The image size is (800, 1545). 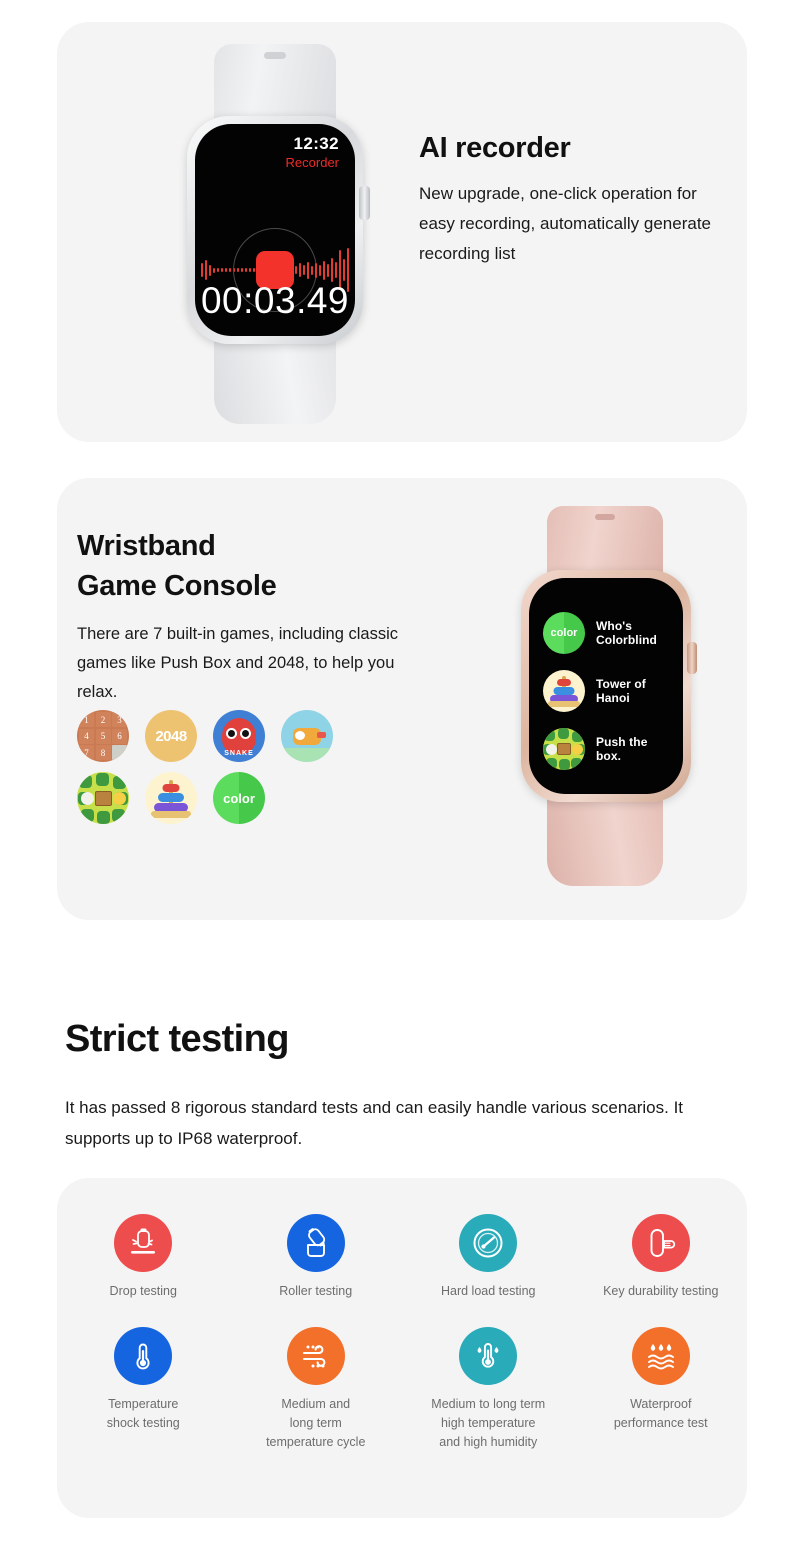 What do you see at coordinates (622, 749) in the screenshot?
I see `game-menu-label: Push the box.` at bounding box center [622, 749].